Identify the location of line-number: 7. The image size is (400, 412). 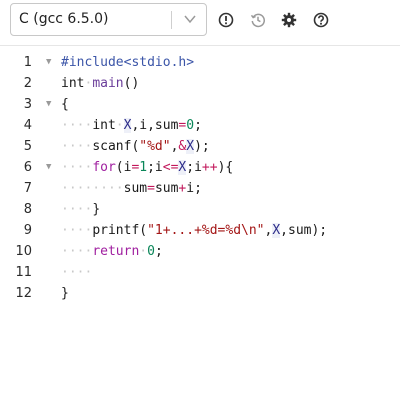
(27, 188).